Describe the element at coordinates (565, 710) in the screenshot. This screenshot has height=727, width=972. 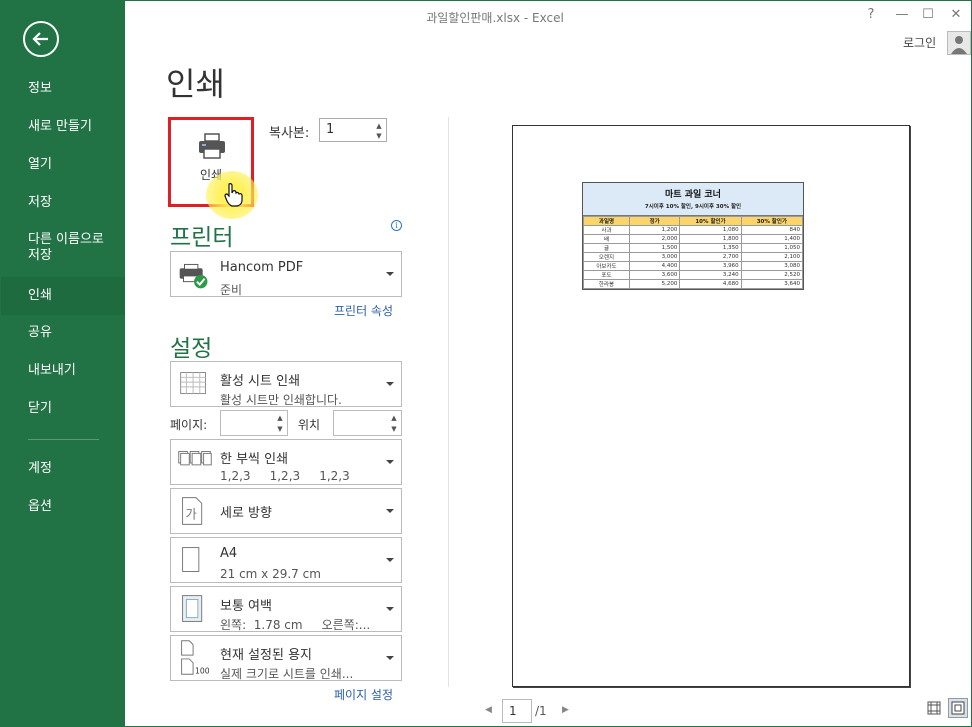
I see `next-page-icon: ▶` at that location.